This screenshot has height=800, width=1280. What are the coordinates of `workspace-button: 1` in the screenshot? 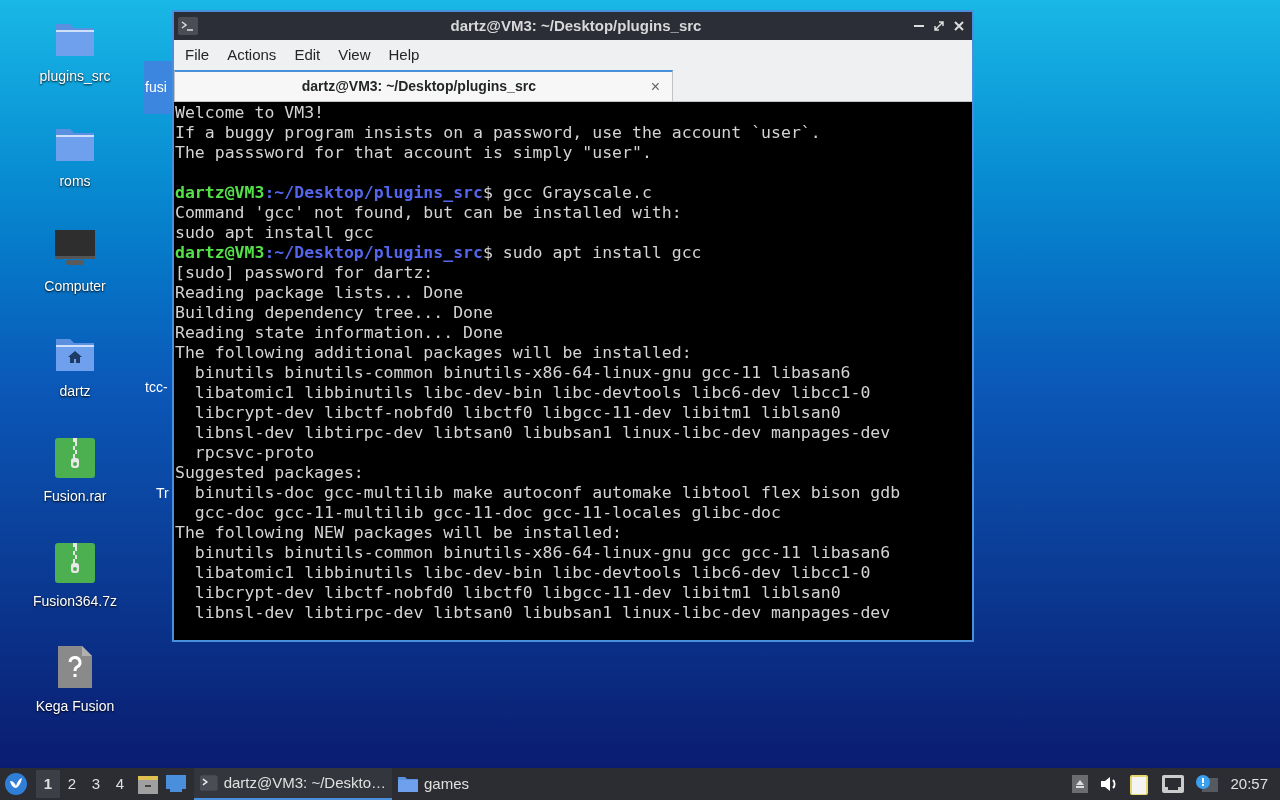 It's located at (48, 784).